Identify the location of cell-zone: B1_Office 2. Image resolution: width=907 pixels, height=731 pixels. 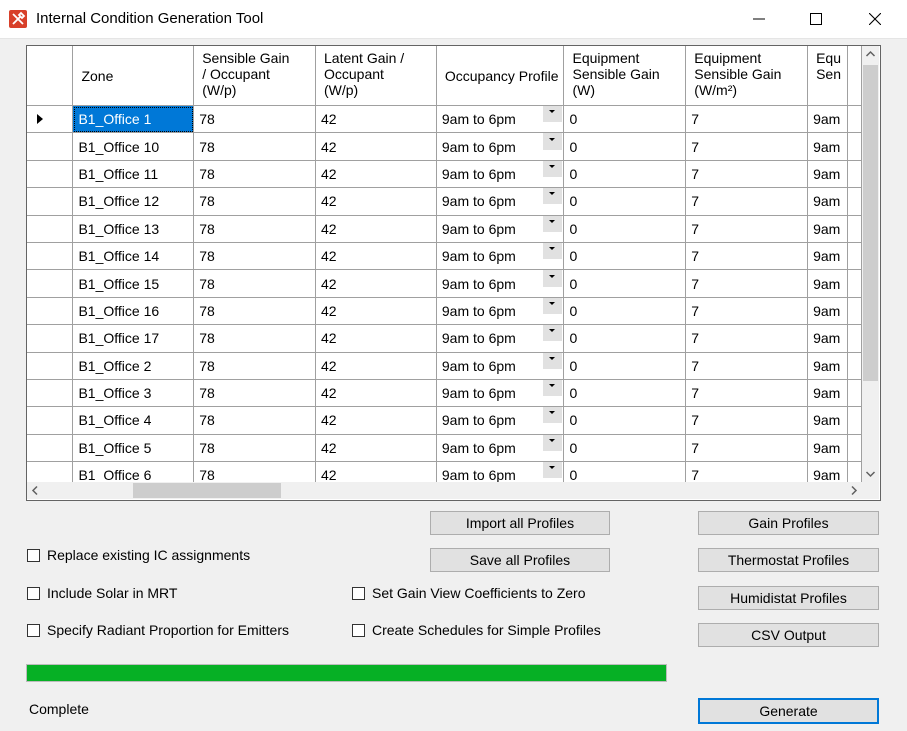
(133, 366).